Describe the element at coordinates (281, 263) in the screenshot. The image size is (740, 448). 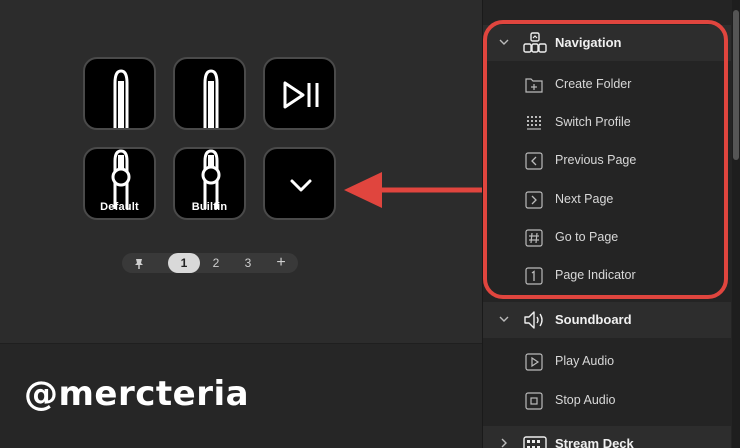
I see `add-page-button: +` at that location.